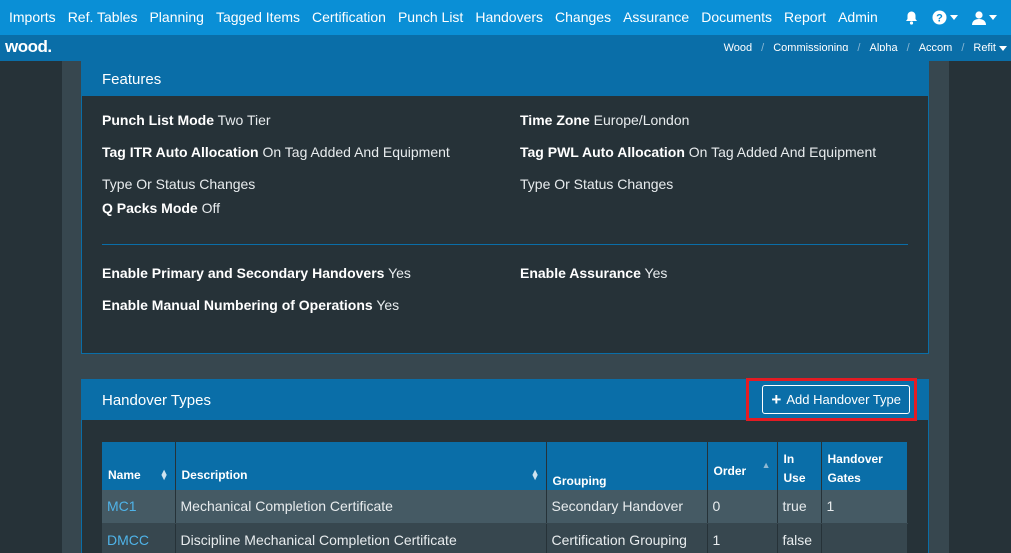 This screenshot has width=1011, height=553. Describe the element at coordinates (799, 538) in the screenshot. I see `cell-in-use: false` at that location.